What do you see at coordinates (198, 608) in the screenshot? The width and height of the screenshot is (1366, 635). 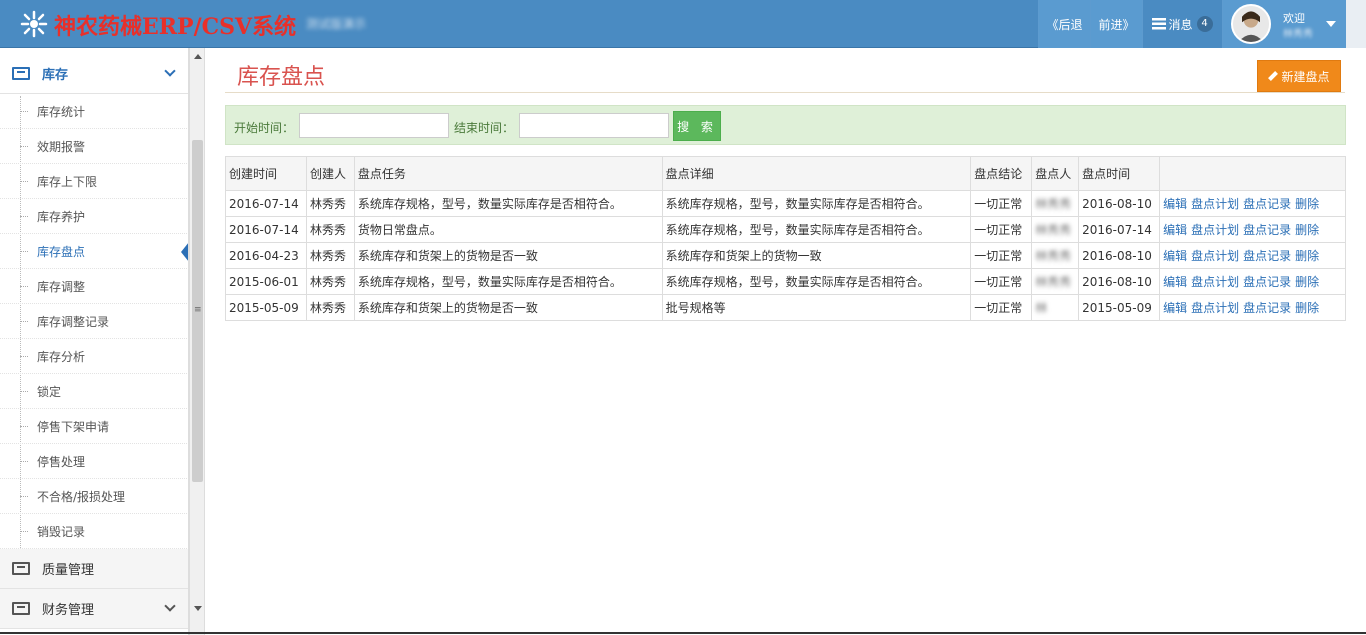 I see `scroll-down-icon` at bounding box center [198, 608].